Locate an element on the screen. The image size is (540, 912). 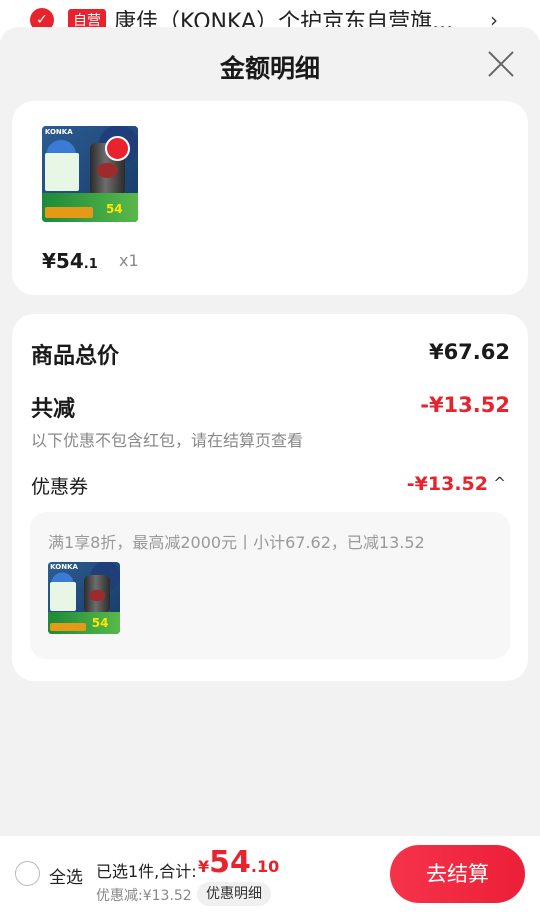
reduce-note: 以下优惠不包含红包，请在结算页查看 is located at coordinates (167, 440).